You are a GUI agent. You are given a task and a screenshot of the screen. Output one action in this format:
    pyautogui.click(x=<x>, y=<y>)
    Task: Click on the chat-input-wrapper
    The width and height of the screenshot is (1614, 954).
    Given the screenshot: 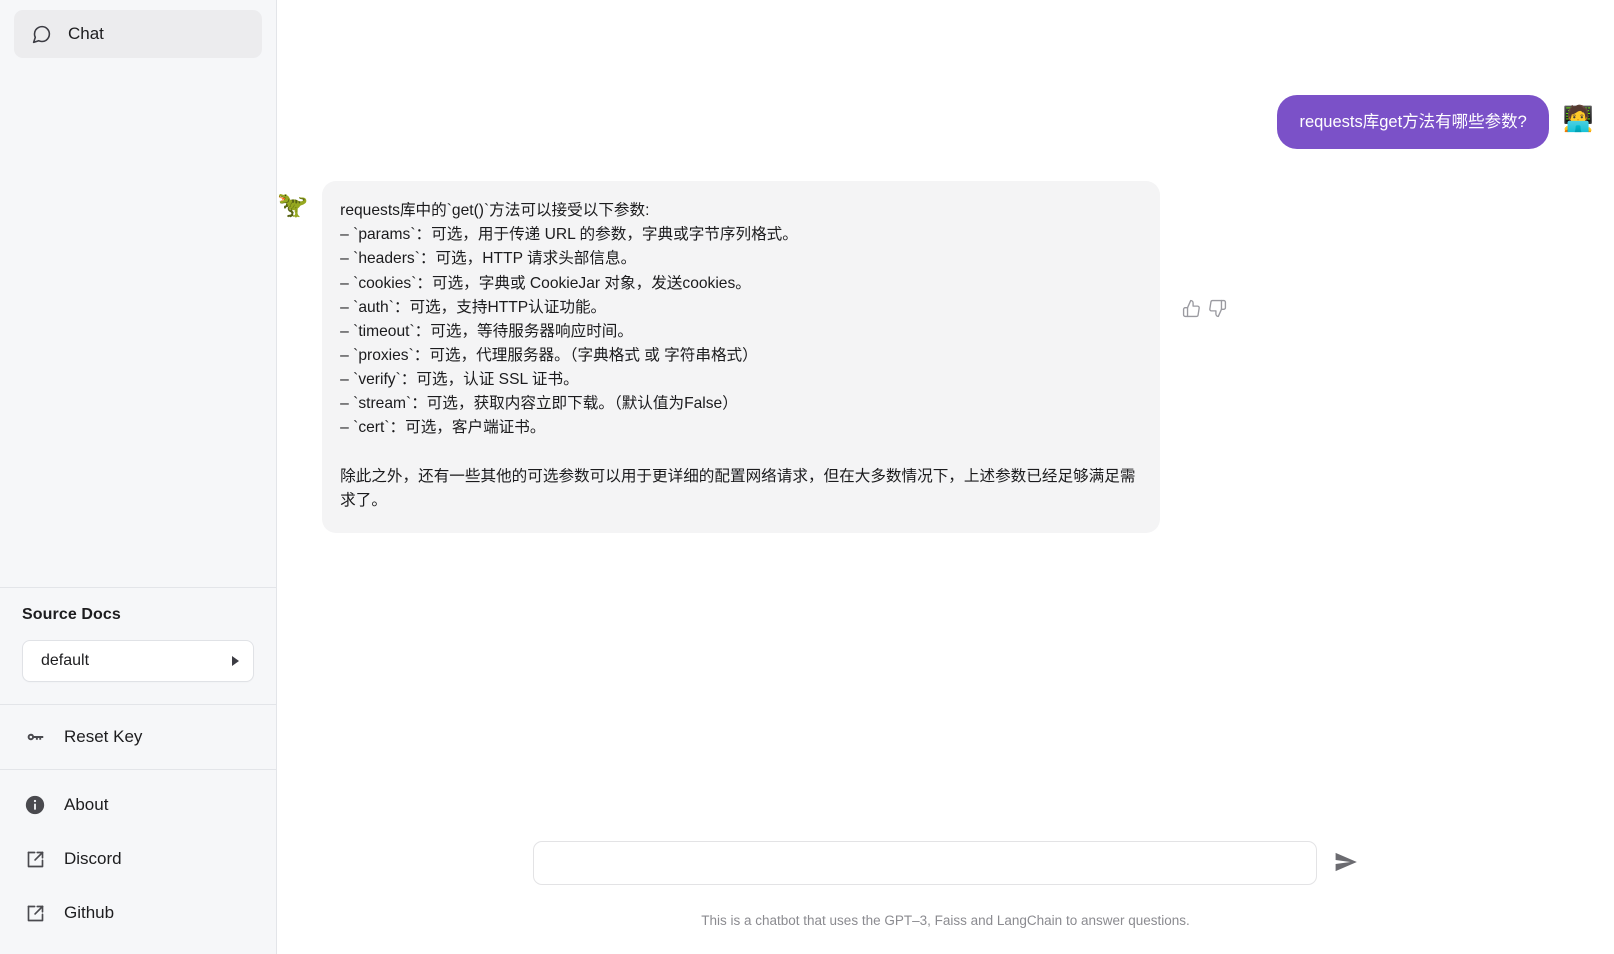 What is the action you would take?
    pyautogui.click(x=924, y=863)
    